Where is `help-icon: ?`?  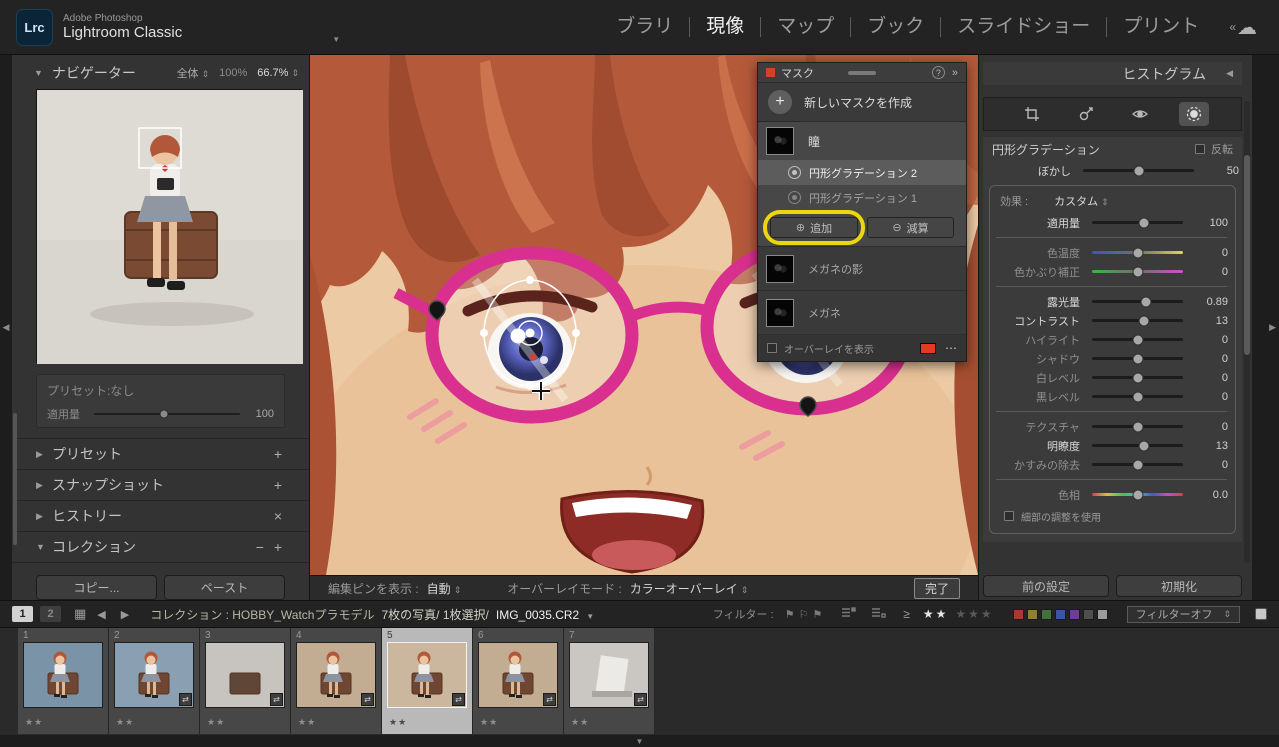
help-icon: ? is located at coordinates (938, 72).